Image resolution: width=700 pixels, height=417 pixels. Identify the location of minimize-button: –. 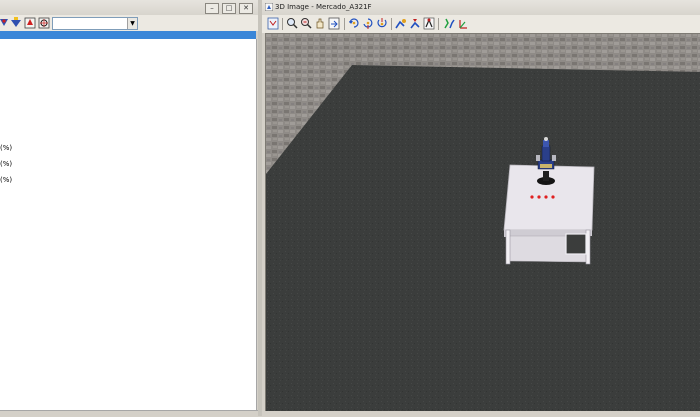
(212, 8).